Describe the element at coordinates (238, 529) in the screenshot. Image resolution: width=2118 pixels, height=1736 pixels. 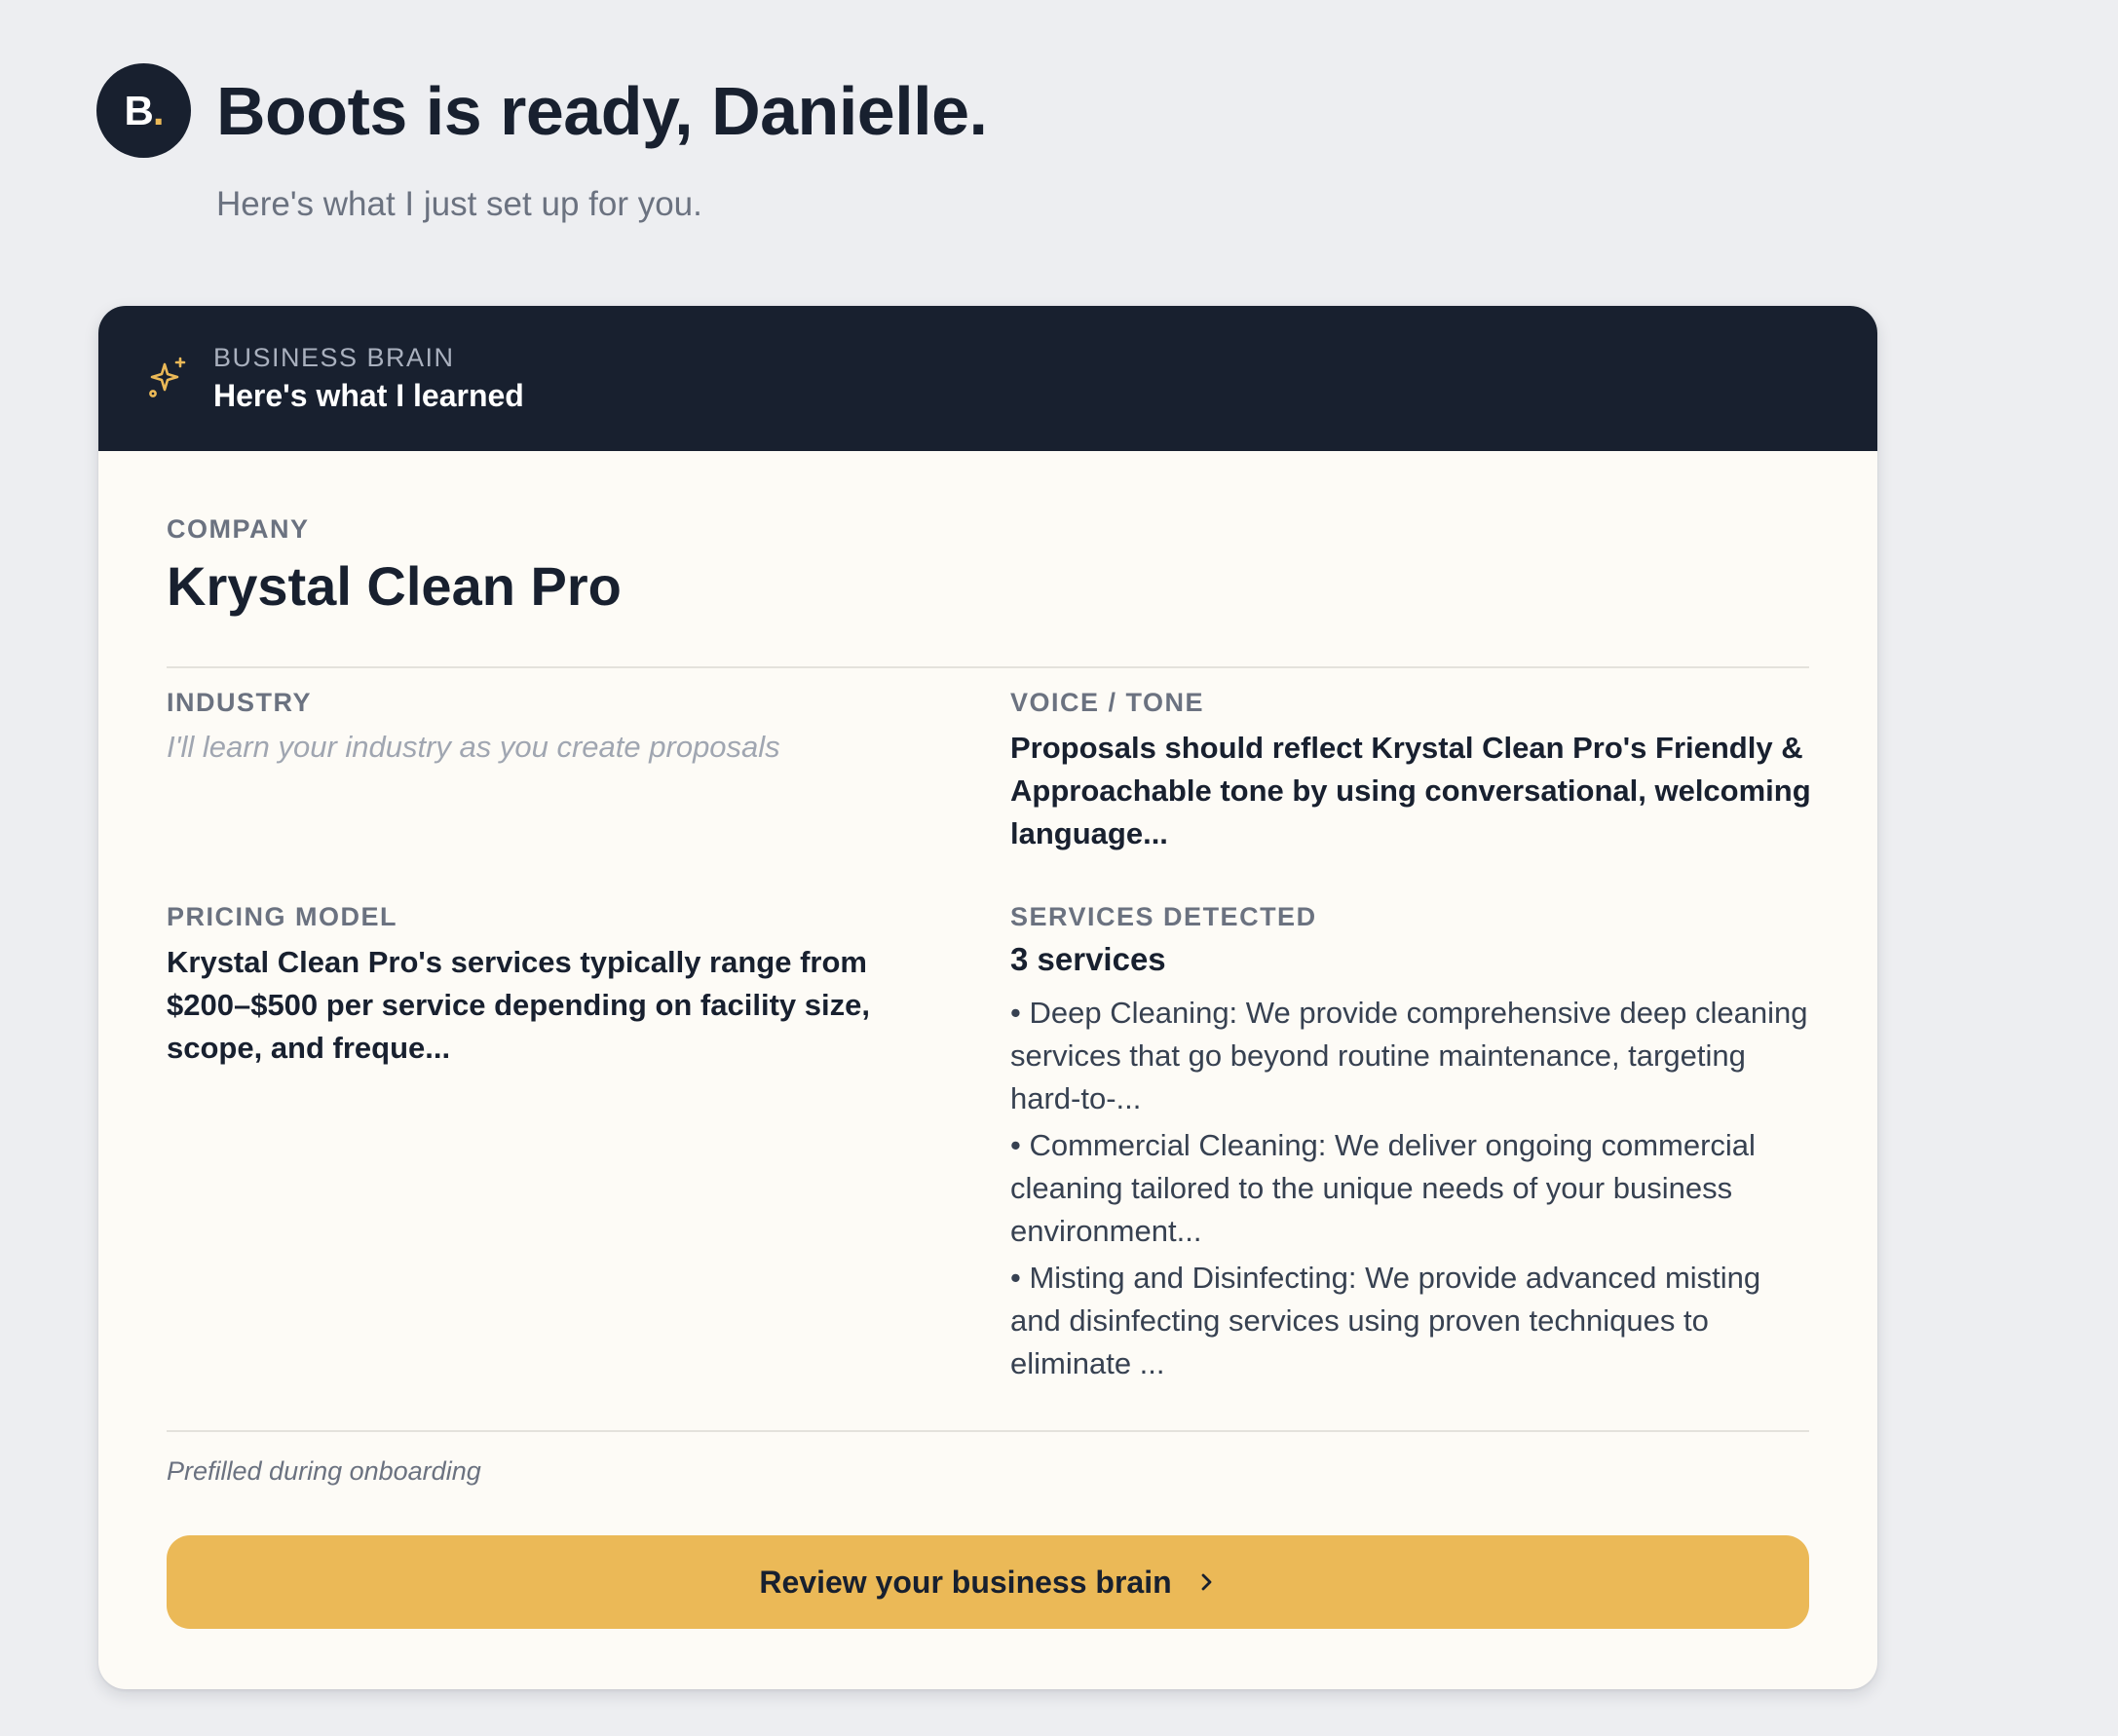
I see `company-label: COMPANY` at that location.